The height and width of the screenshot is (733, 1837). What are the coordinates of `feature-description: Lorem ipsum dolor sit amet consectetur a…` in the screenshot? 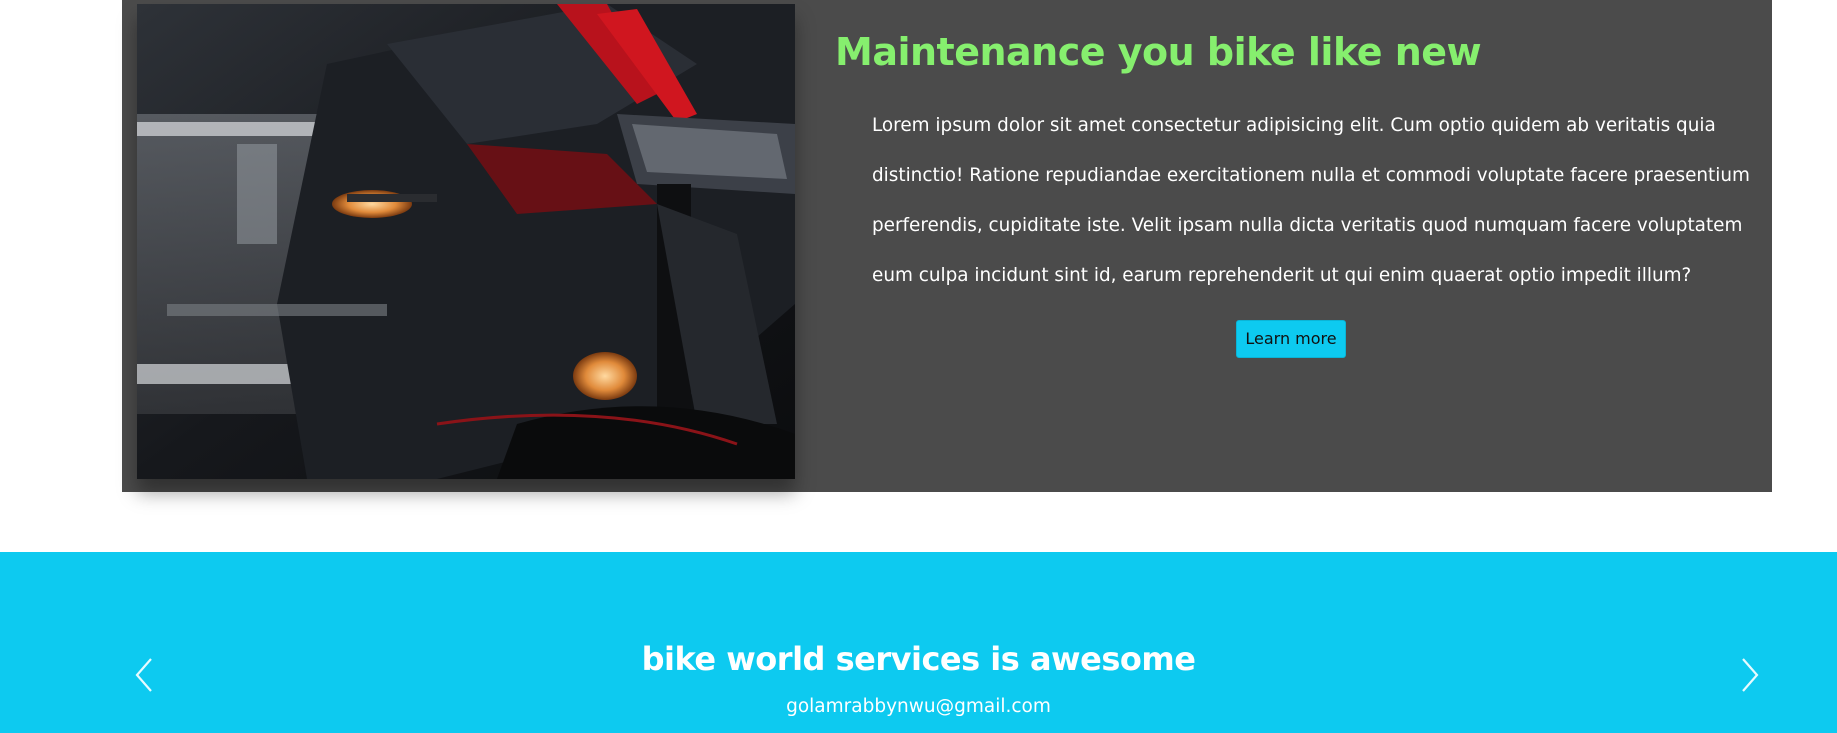 It's located at (1311, 200).